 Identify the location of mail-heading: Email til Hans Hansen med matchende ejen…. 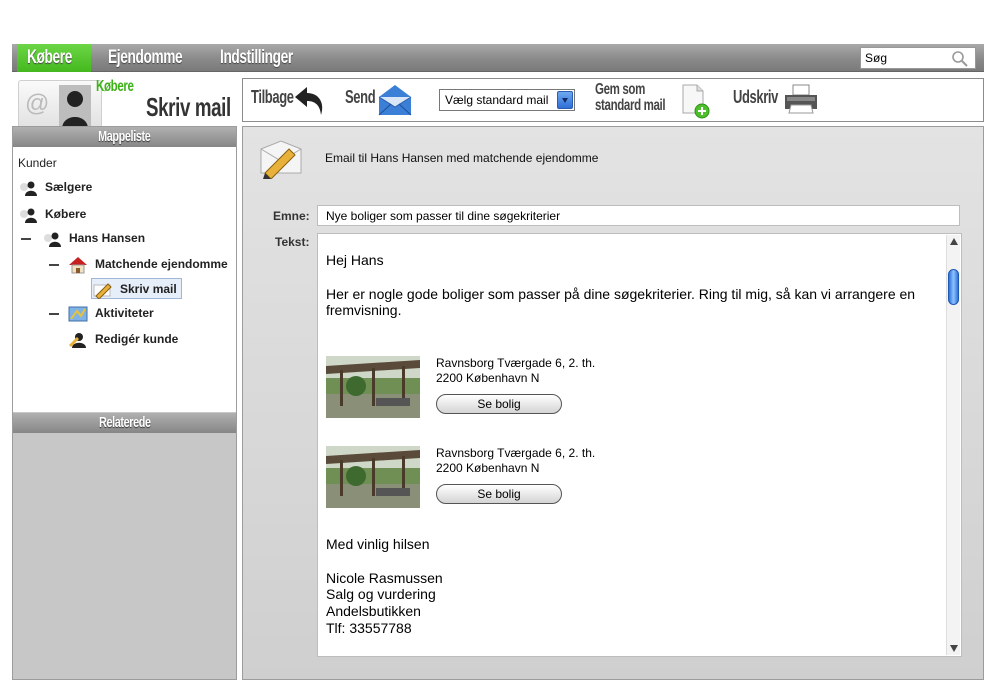
(462, 158).